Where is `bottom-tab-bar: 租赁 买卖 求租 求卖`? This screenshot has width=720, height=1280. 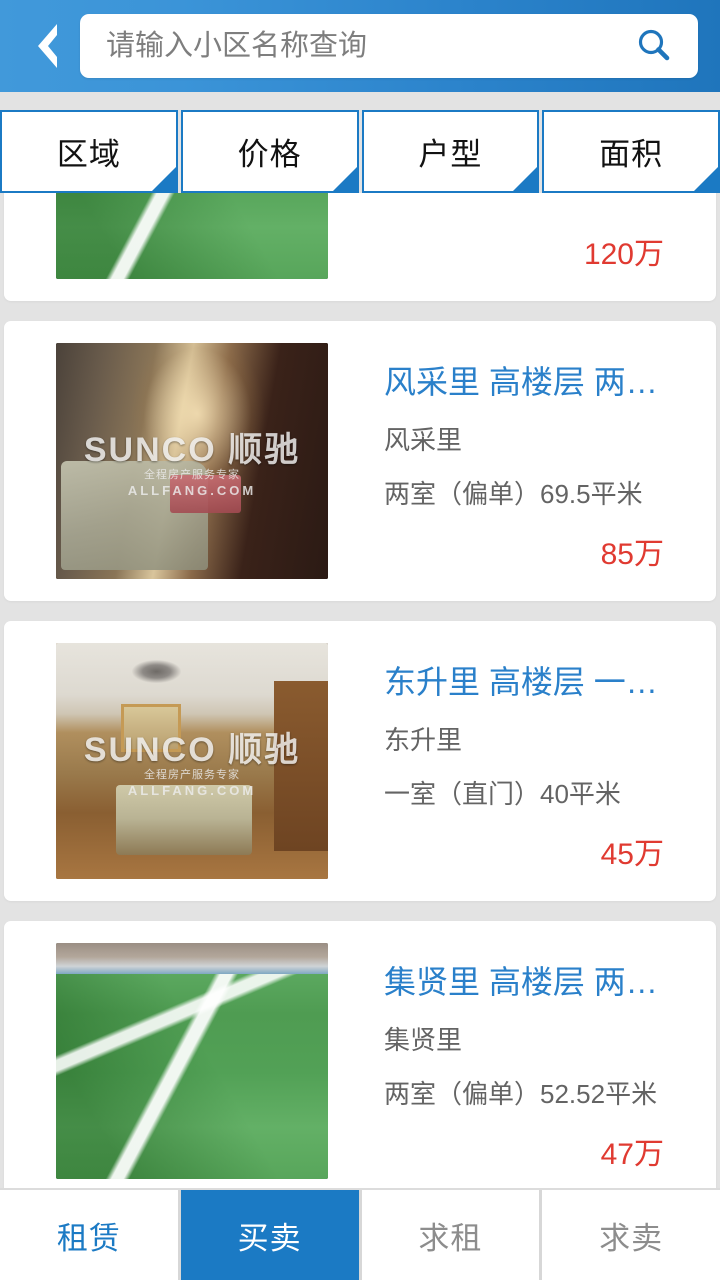 bottom-tab-bar: 租赁 买卖 求租 求卖 is located at coordinates (360, 1234).